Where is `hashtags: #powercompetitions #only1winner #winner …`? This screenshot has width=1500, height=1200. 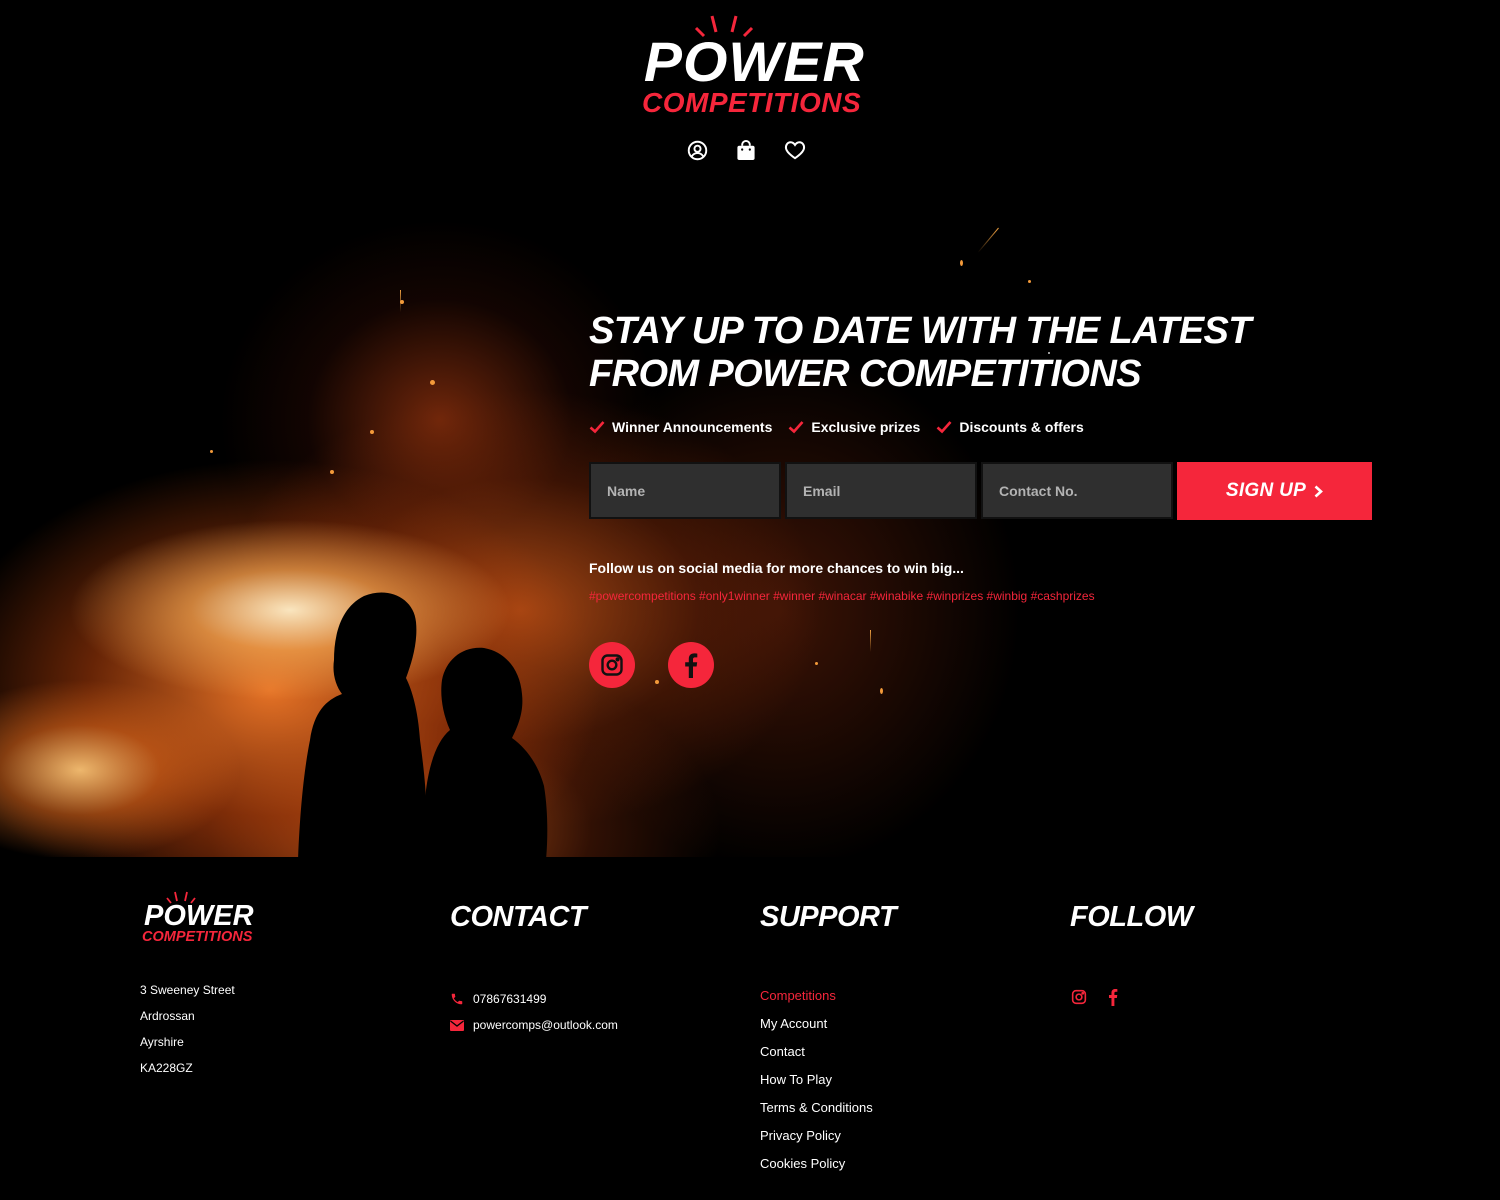
hashtags: #powercompetitions #only1winner #winner … is located at coordinates (842, 596).